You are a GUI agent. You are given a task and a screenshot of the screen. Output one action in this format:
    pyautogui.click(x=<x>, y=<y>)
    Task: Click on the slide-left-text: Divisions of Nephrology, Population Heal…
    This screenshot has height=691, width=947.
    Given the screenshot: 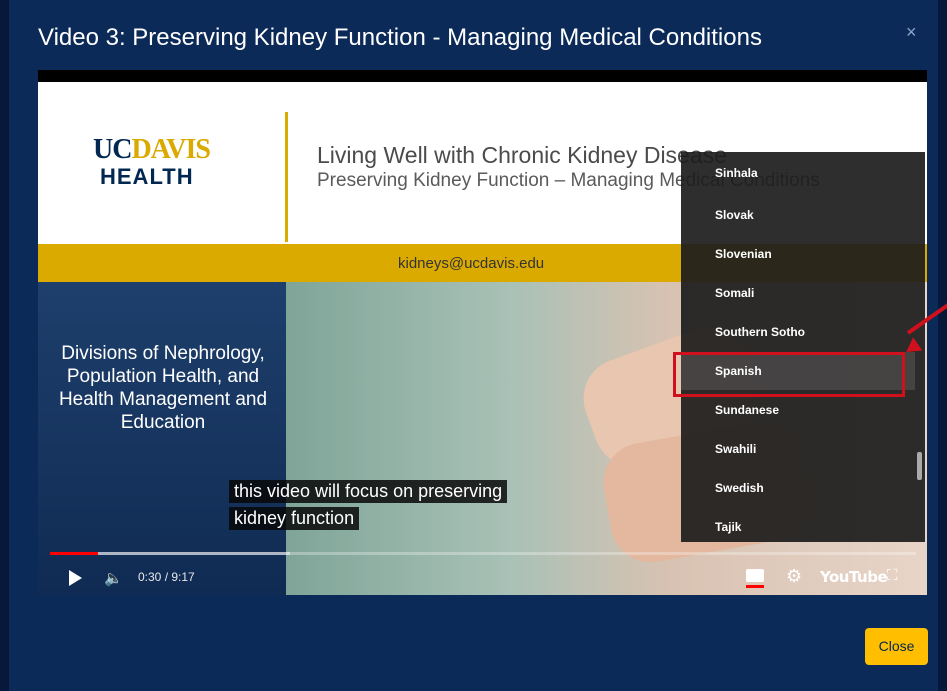 What is the action you would take?
    pyautogui.click(x=163, y=388)
    